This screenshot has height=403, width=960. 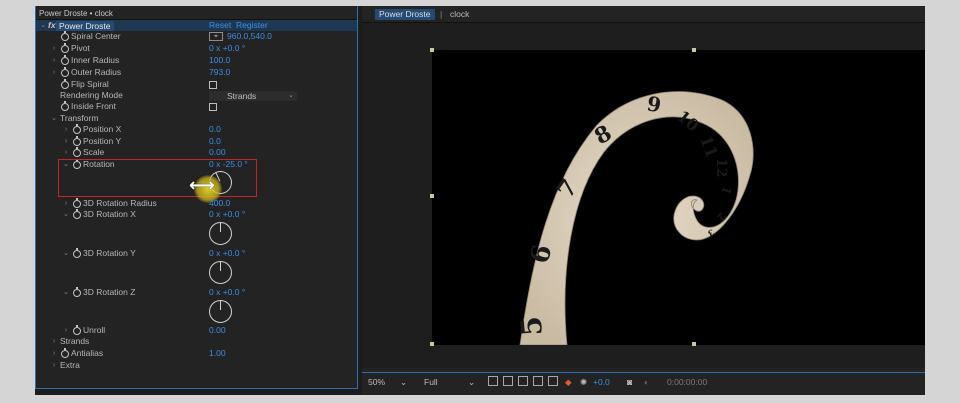 I want to click on mask-visibility-icon, so click(x=523, y=381).